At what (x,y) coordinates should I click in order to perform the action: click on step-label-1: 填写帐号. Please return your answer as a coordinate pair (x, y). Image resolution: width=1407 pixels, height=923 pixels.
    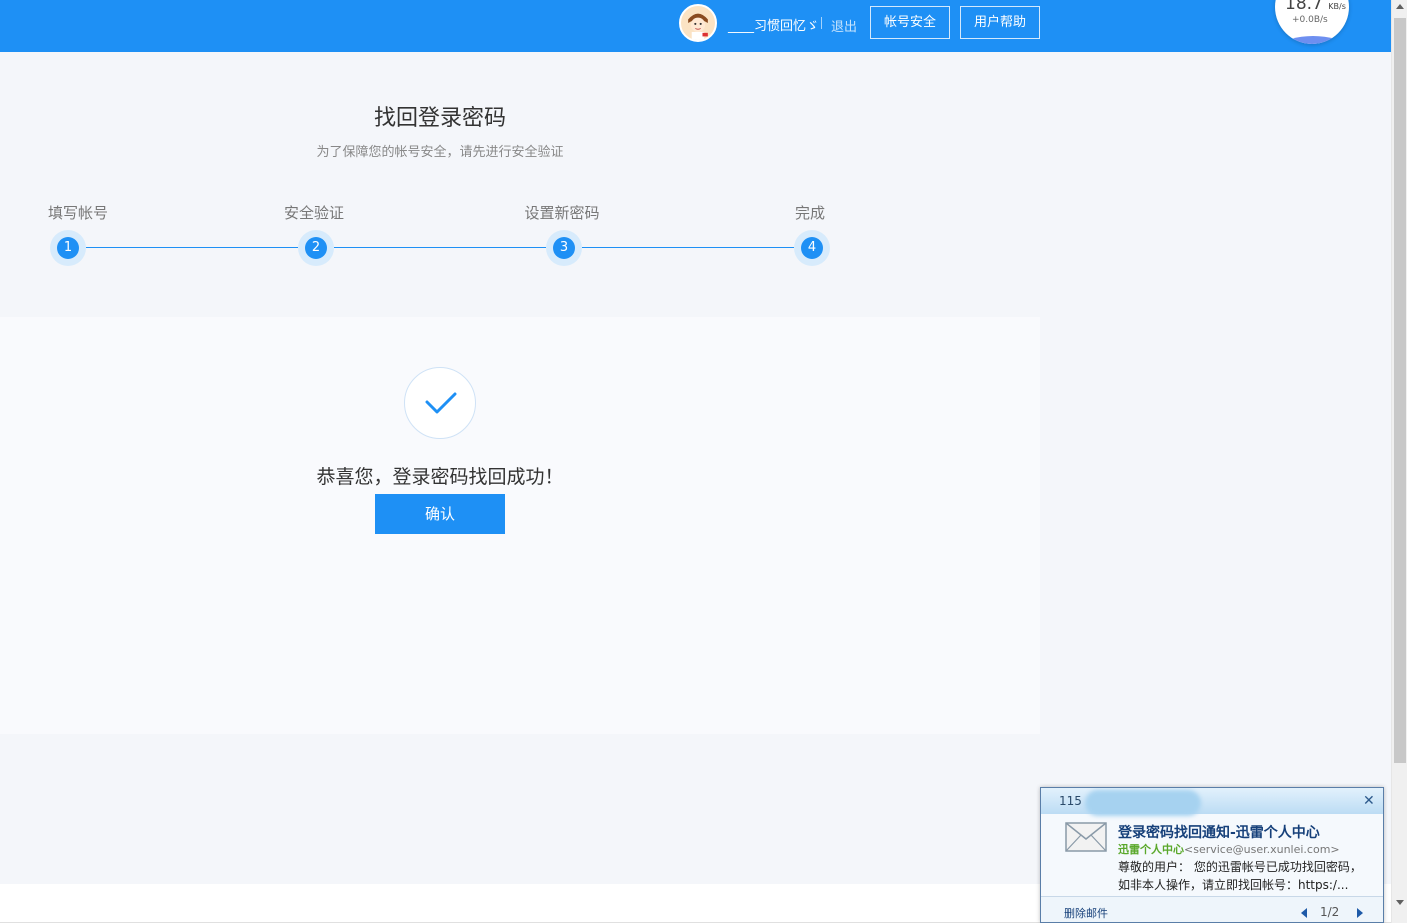
    Looking at the image, I should click on (78, 213).